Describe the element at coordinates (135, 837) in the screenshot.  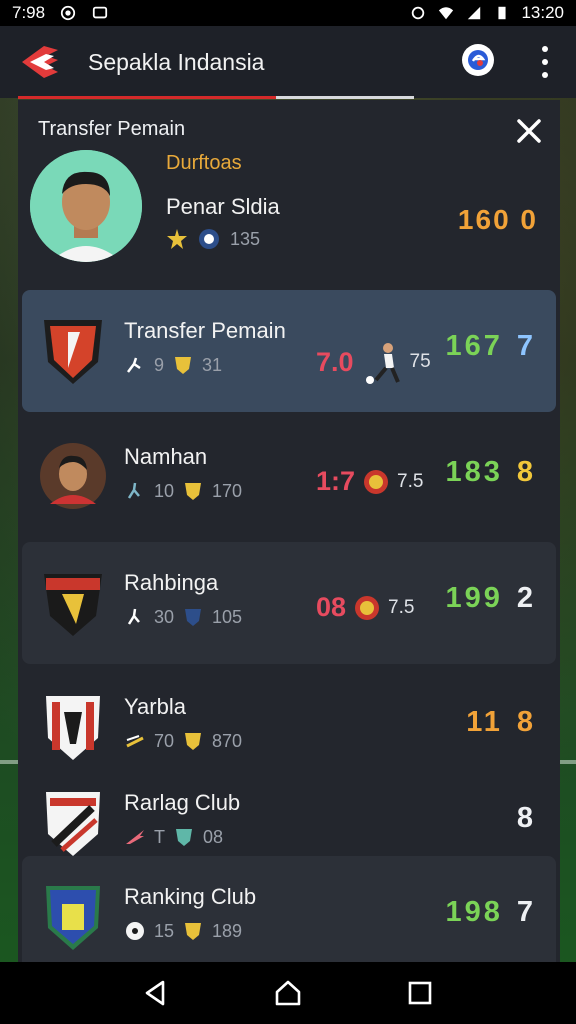
I see `wing-icon` at that location.